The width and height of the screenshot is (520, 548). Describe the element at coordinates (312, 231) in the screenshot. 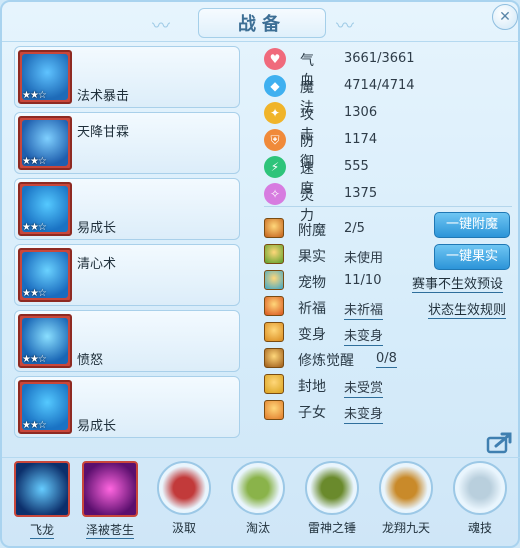

I see `prop-name: 附魔` at that location.